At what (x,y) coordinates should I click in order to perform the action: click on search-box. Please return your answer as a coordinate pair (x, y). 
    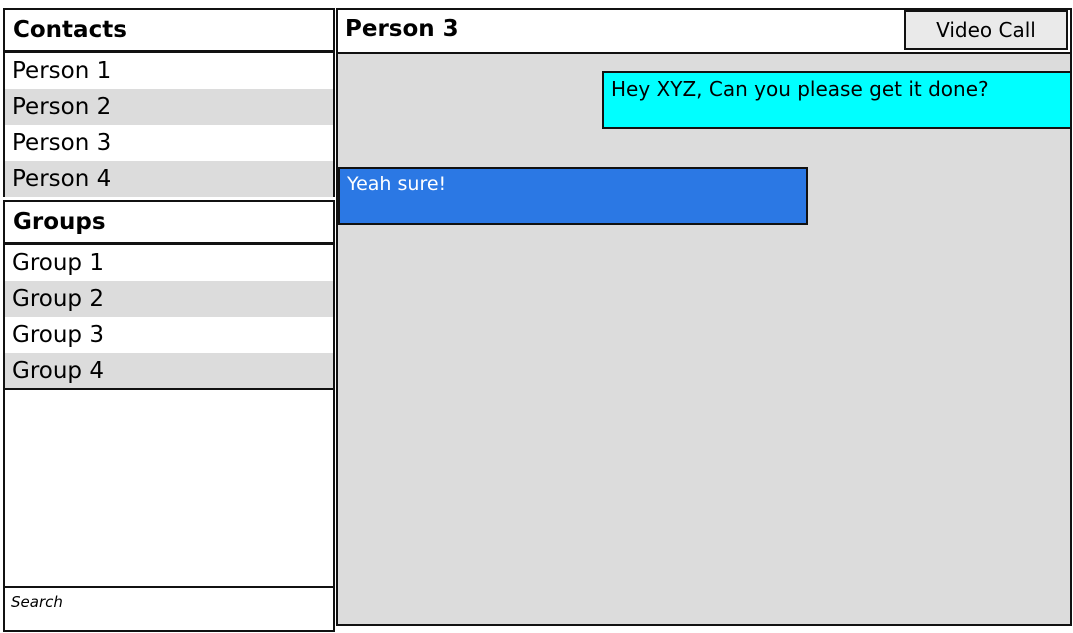
    Looking at the image, I should click on (169, 609).